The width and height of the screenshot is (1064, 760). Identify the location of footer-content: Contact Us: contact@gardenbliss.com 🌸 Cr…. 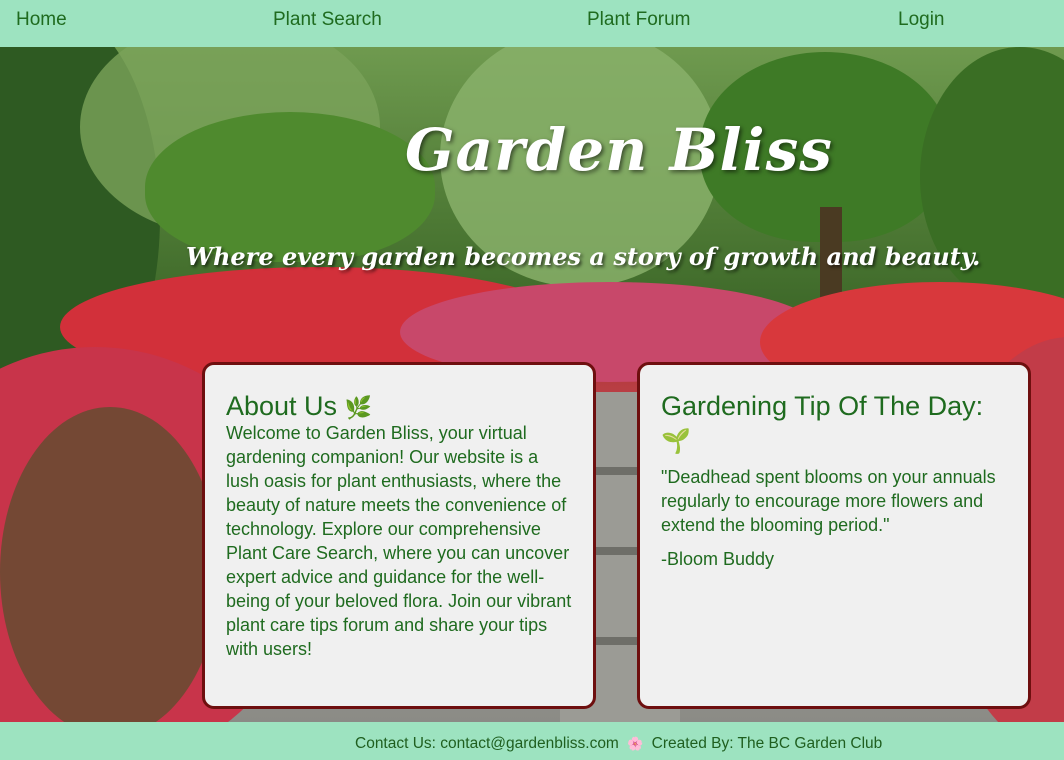
(618, 744).